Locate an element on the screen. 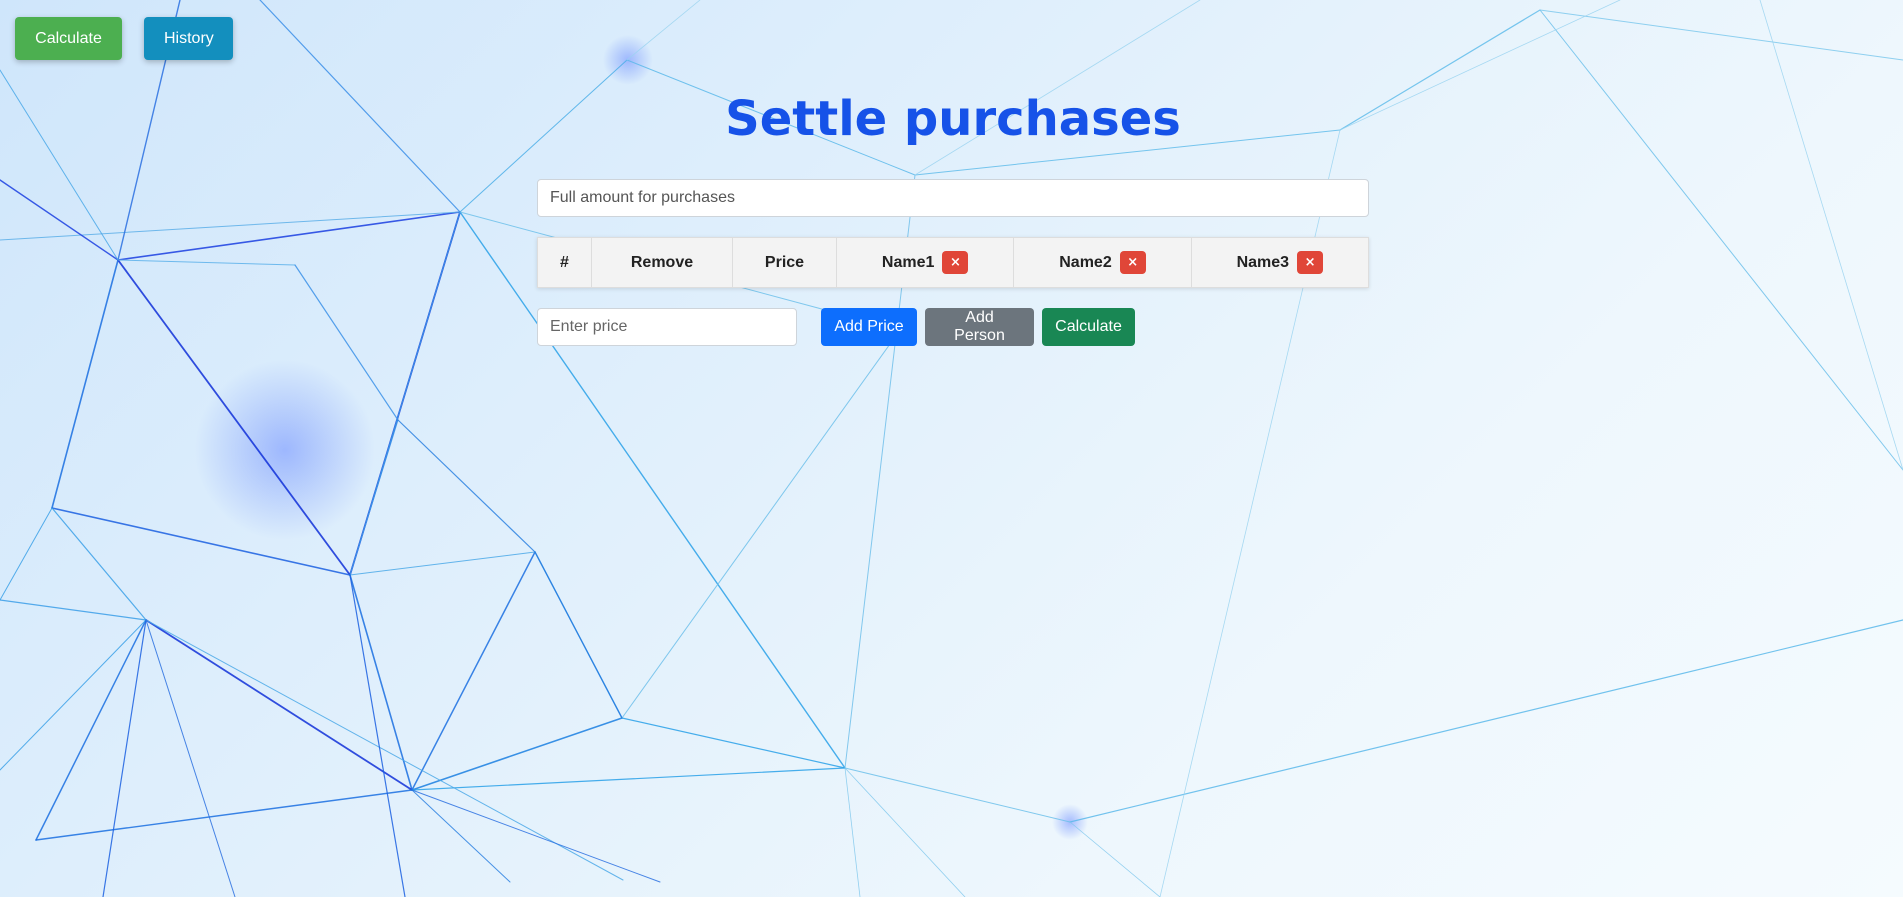  person-name-3: Name3 is located at coordinates (1263, 262).